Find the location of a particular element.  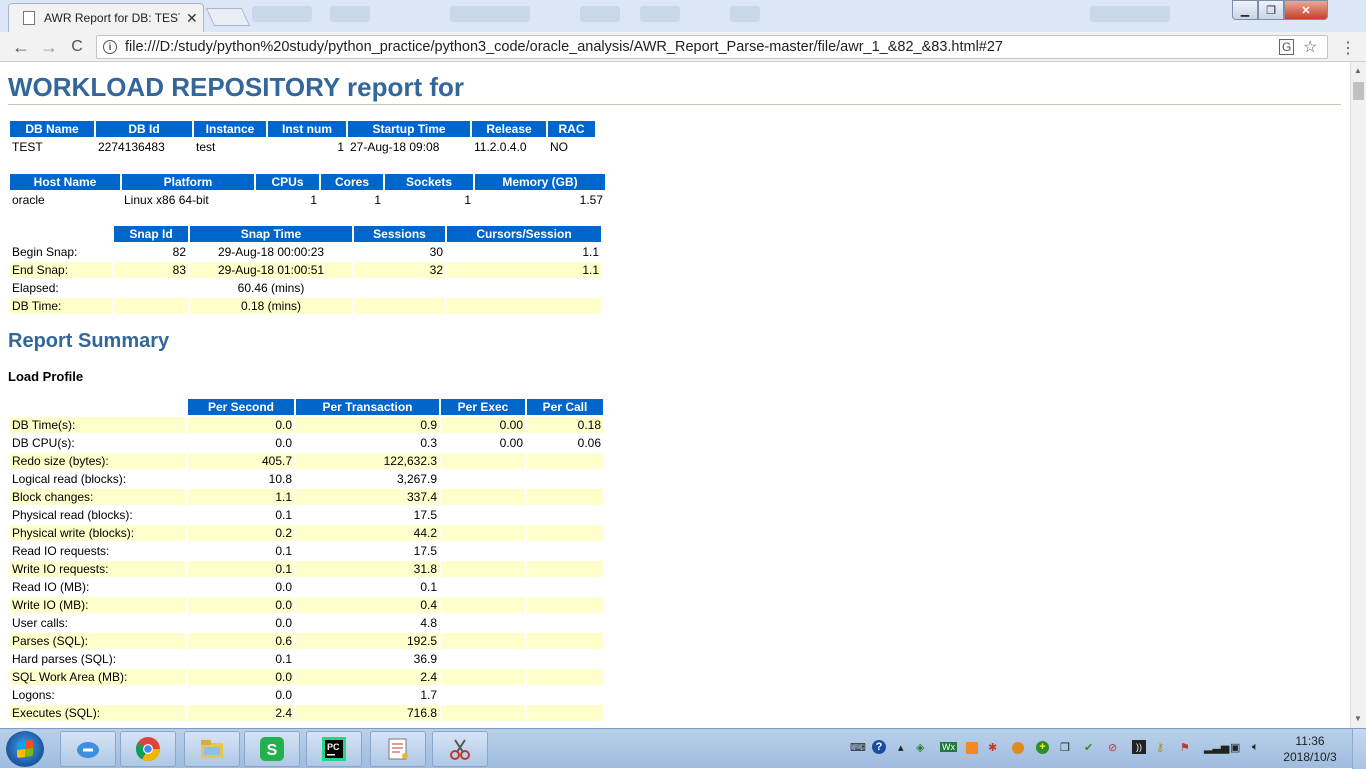

cell: 1 is located at coordinates (377, 200).